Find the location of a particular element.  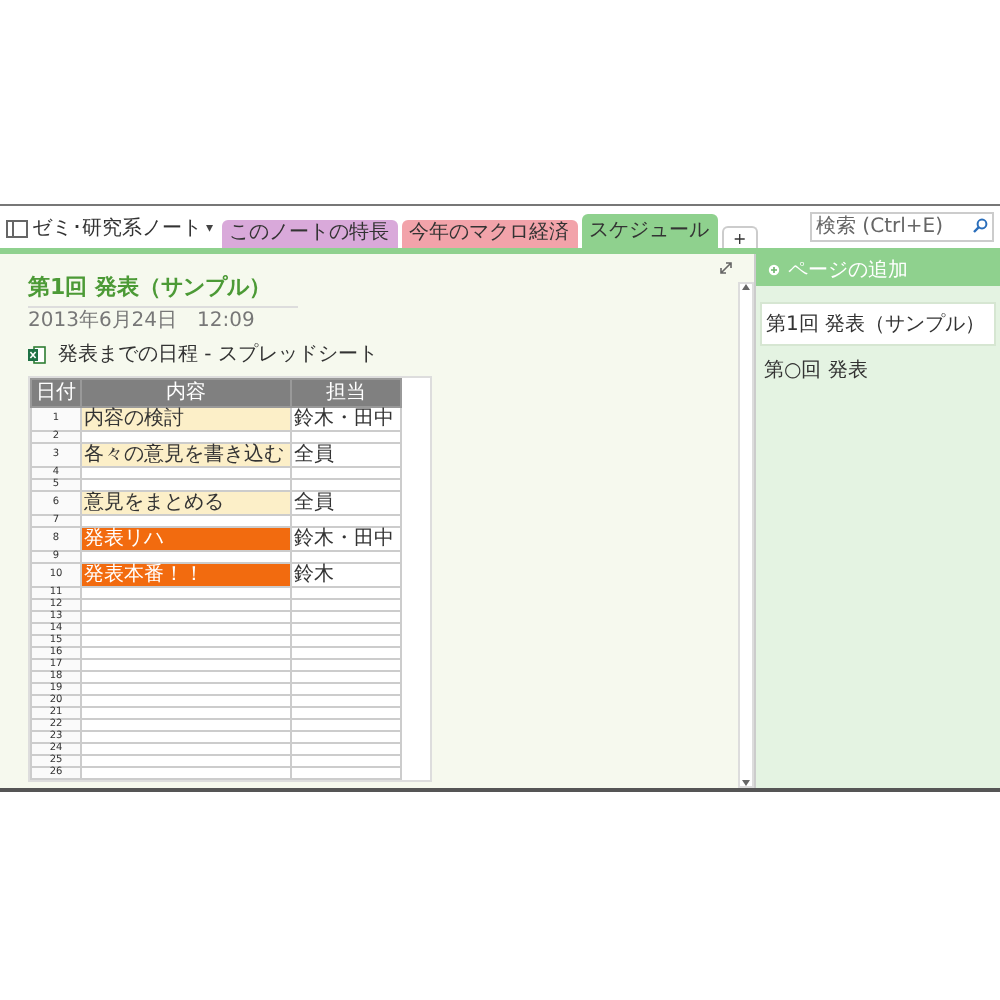

scroll-down-icon is located at coordinates (746, 783).